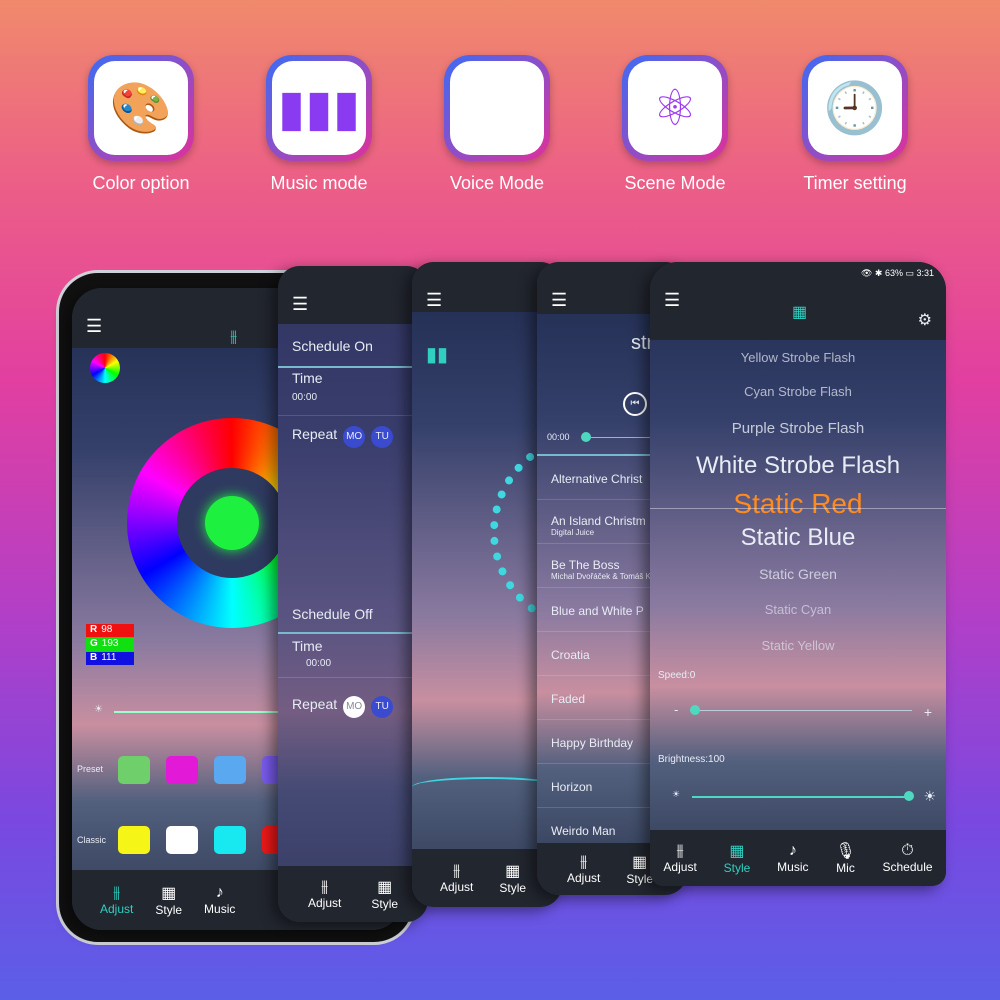  I want to click on song-title: Be The Boss, so click(585, 565).